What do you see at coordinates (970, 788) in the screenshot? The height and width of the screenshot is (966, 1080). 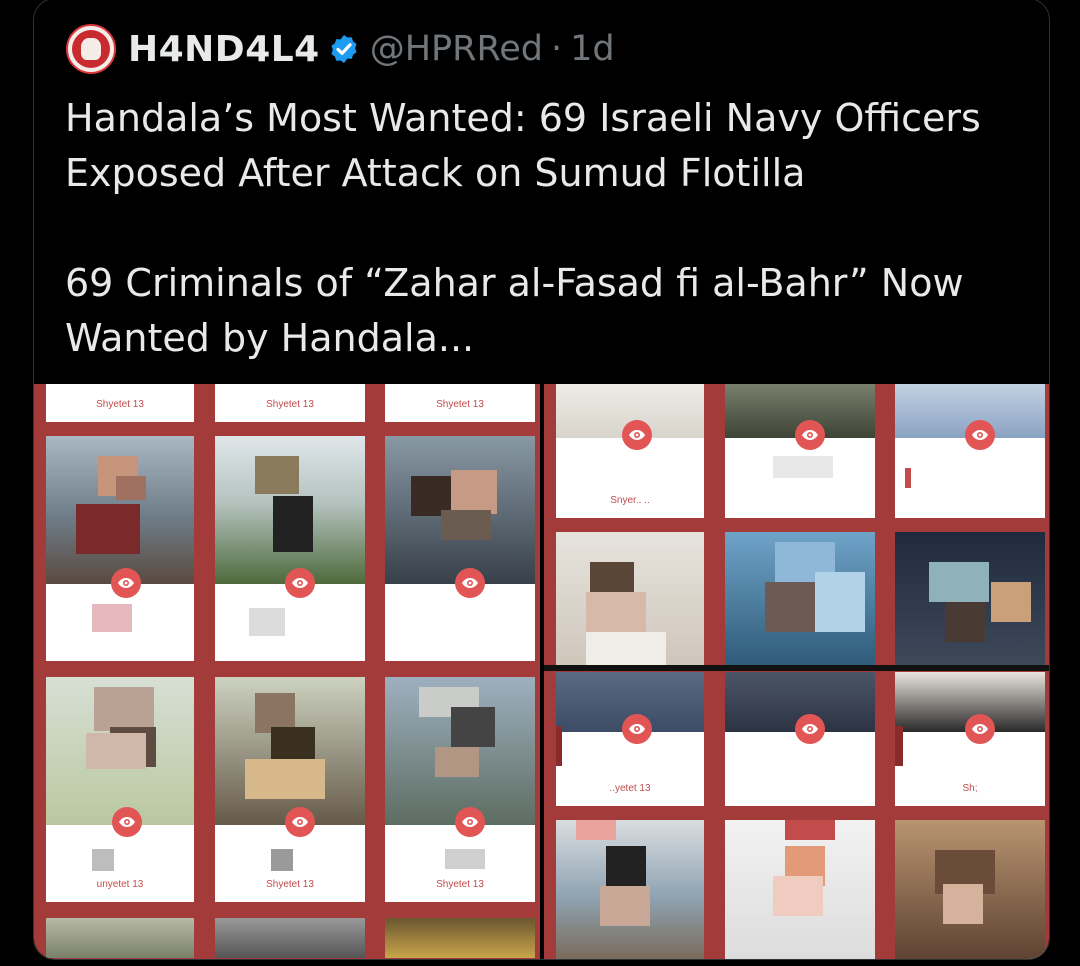 I see `unit-label: Sh;` at bounding box center [970, 788].